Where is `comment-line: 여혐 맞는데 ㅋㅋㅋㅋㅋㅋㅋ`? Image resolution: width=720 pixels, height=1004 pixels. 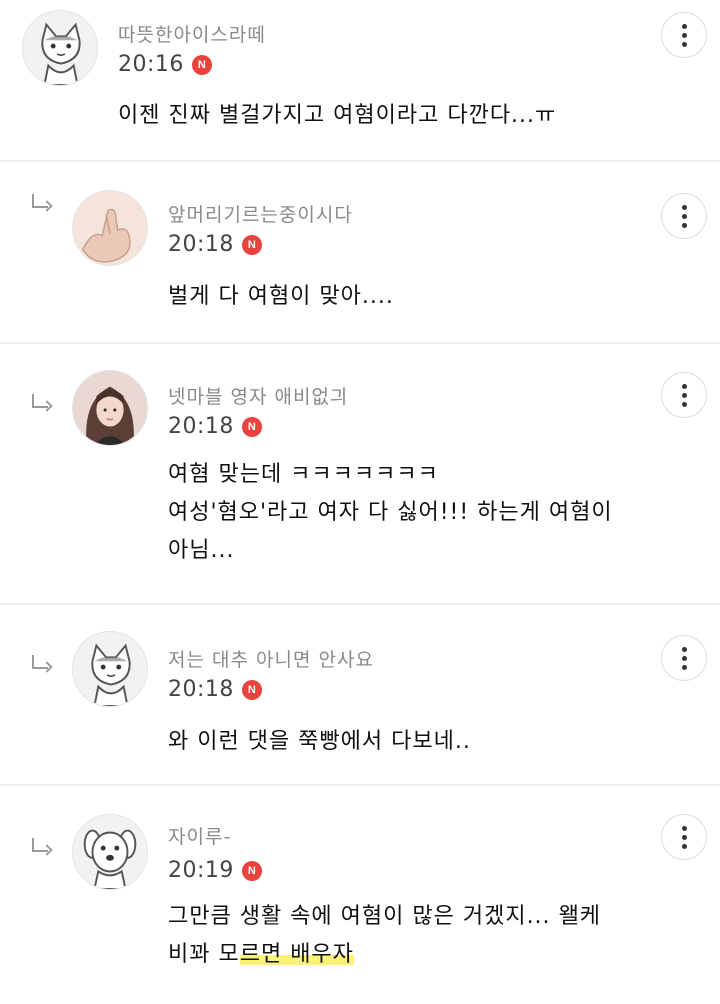 comment-line: 여혐 맞는데 ㅋㅋㅋㅋㅋㅋㅋ is located at coordinates (303, 474).